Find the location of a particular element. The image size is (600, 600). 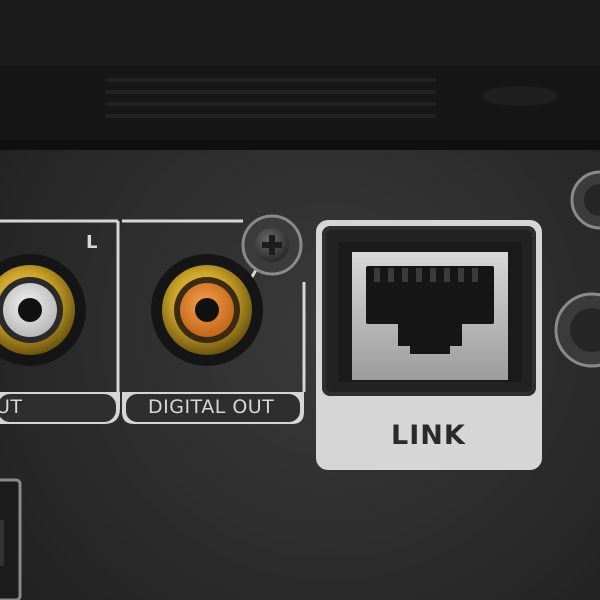

ethernet-port-icon is located at coordinates (430, 312).